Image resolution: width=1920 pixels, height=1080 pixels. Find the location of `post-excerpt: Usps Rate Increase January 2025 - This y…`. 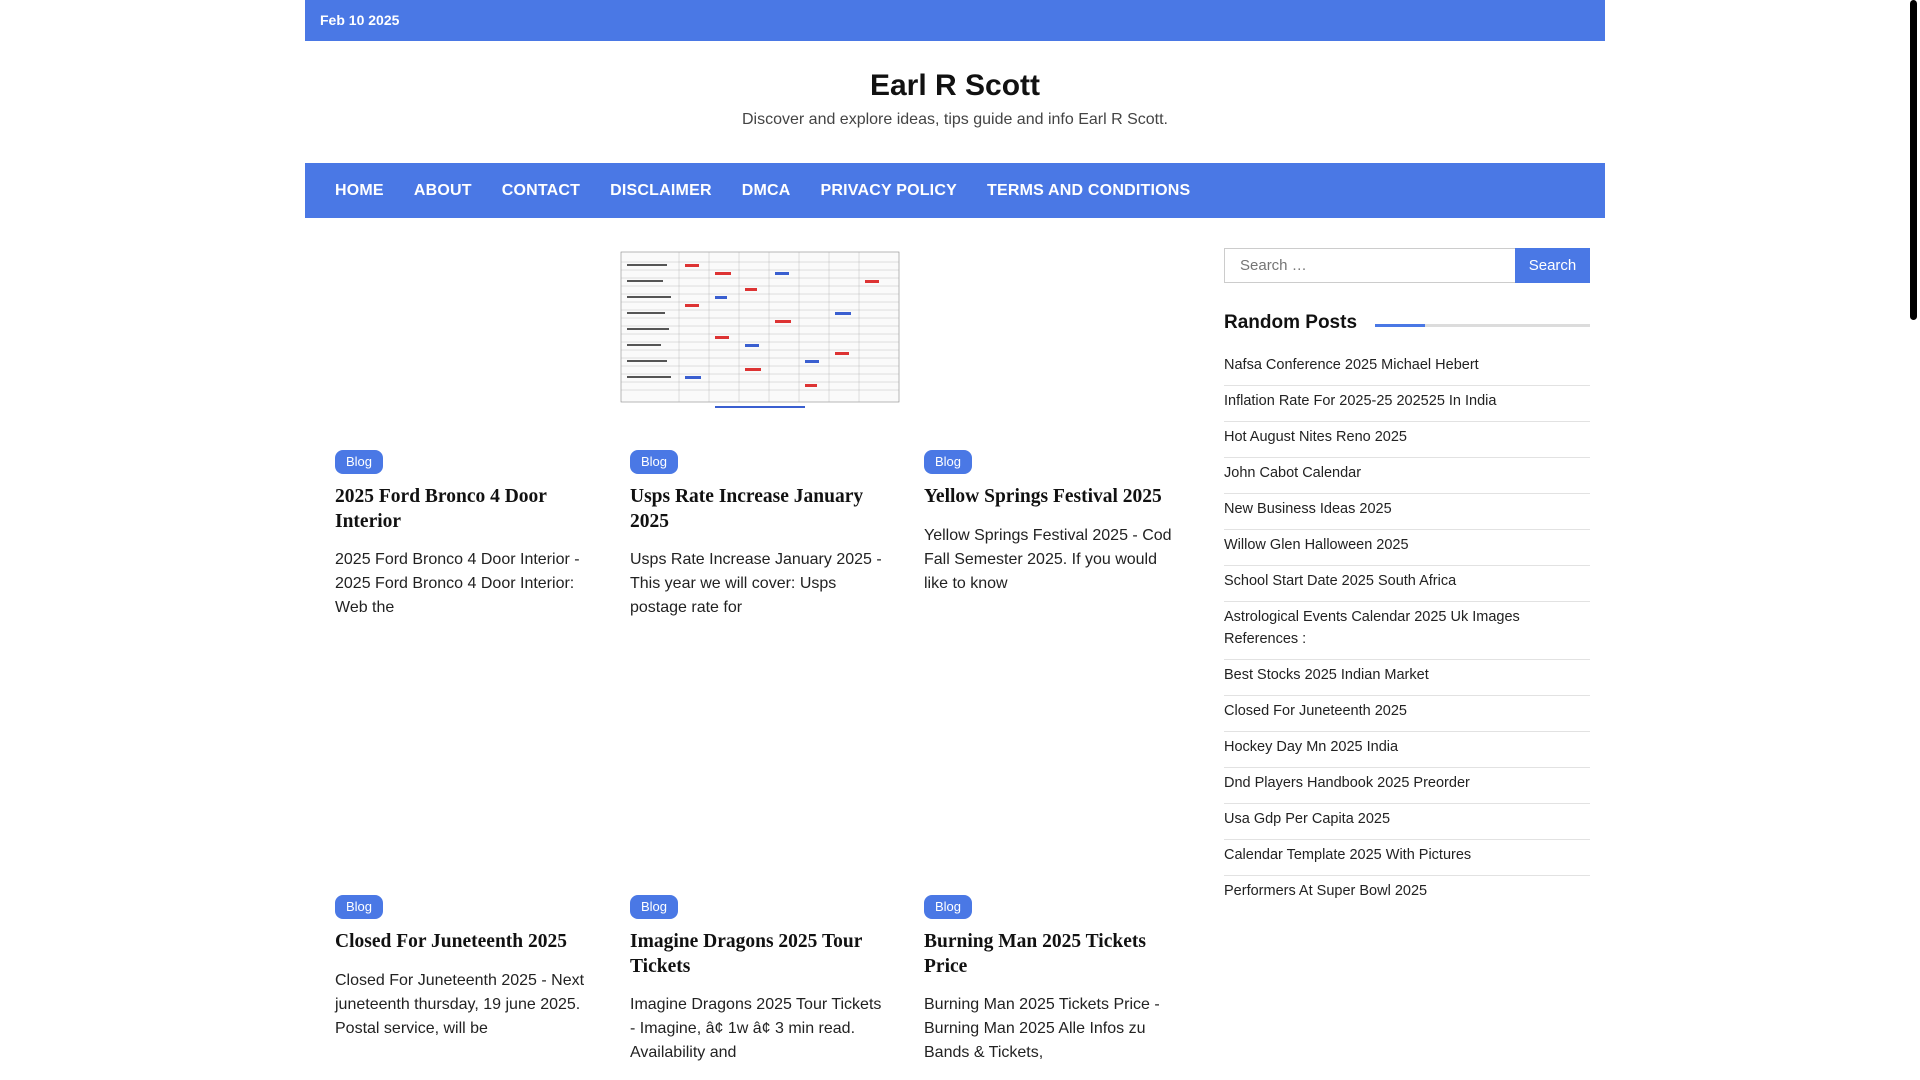

post-excerpt: Usps Rate Increase January 2025 - This y… is located at coordinates (756, 583).